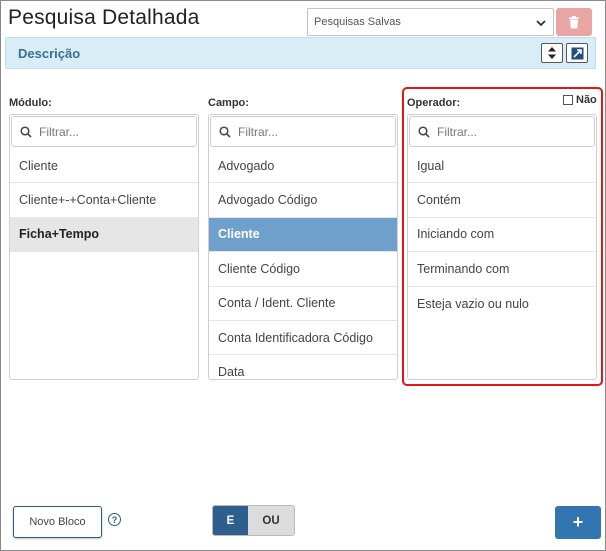 This screenshot has width=606, height=551. What do you see at coordinates (114, 519) in the screenshot?
I see `help-icon: ?` at bounding box center [114, 519].